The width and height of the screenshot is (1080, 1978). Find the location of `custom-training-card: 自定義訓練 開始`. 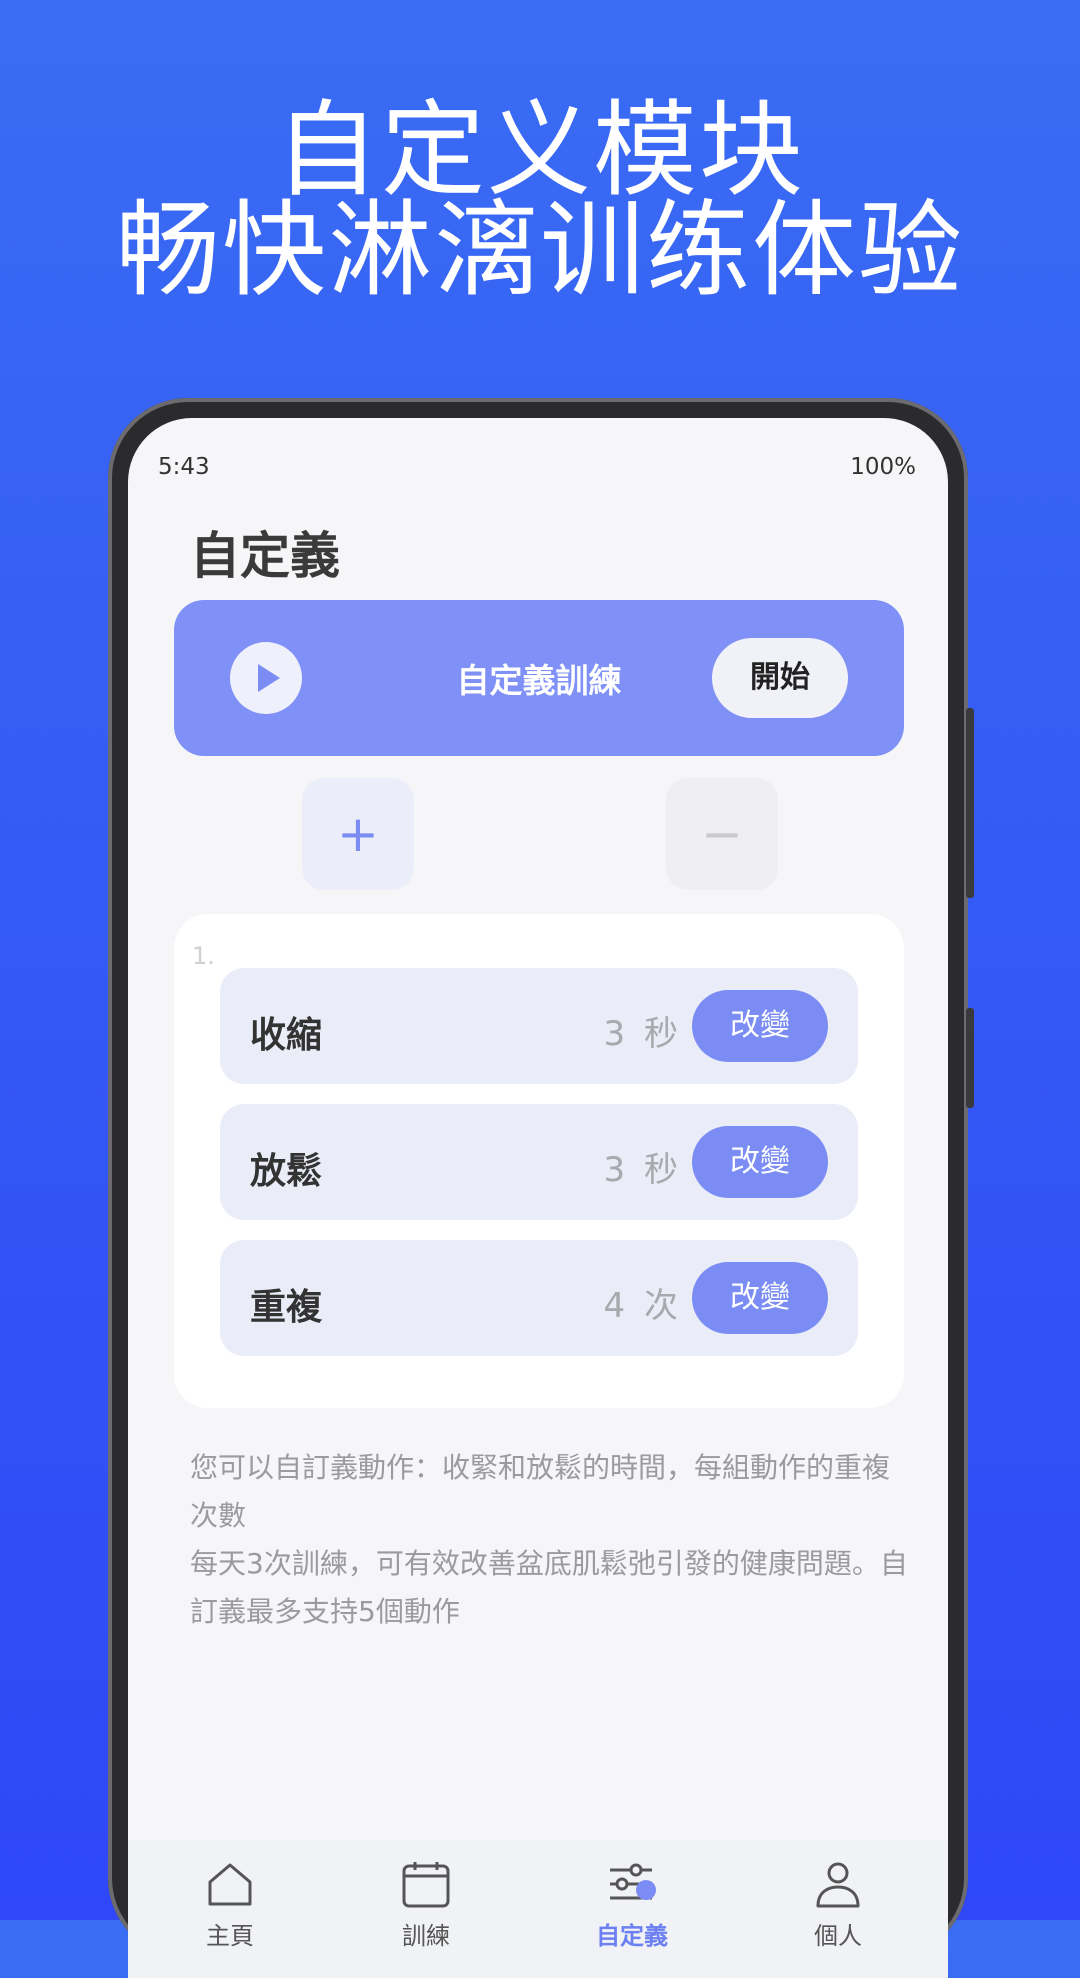

custom-training-card: 自定義訓練 開始 is located at coordinates (539, 678).